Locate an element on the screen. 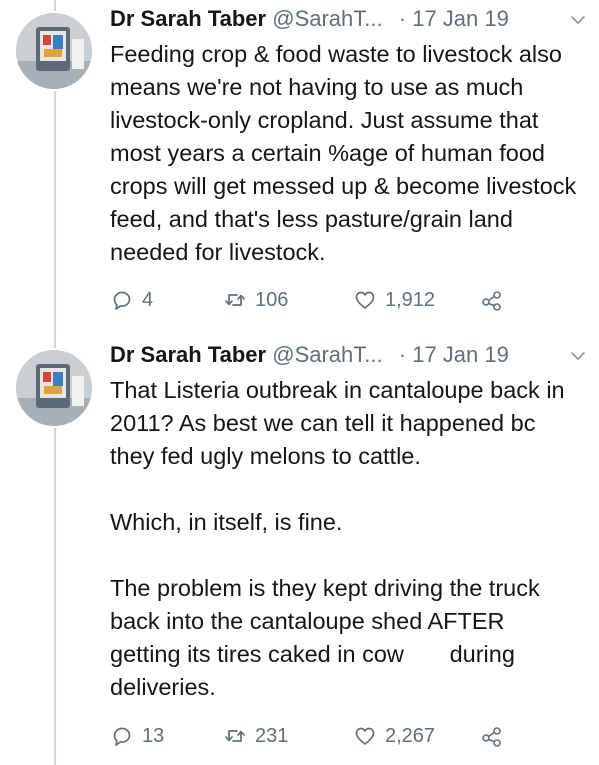 Image resolution: width=599 pixels, height=765 pixels. like-count: 1,912 is located at coordinates (410, 299).